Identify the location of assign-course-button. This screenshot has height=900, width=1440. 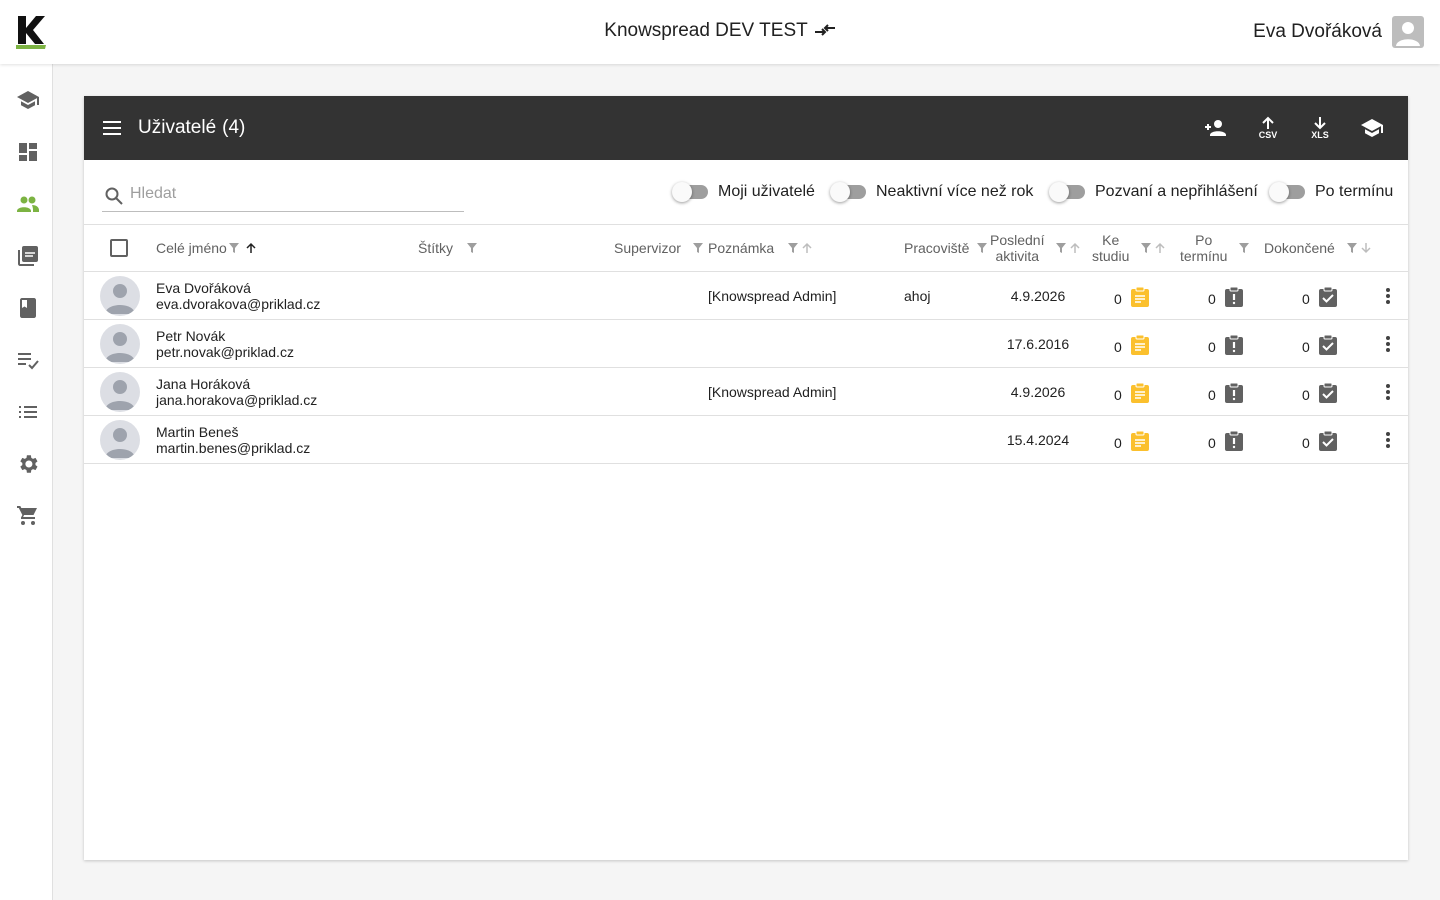
(1372, 128).